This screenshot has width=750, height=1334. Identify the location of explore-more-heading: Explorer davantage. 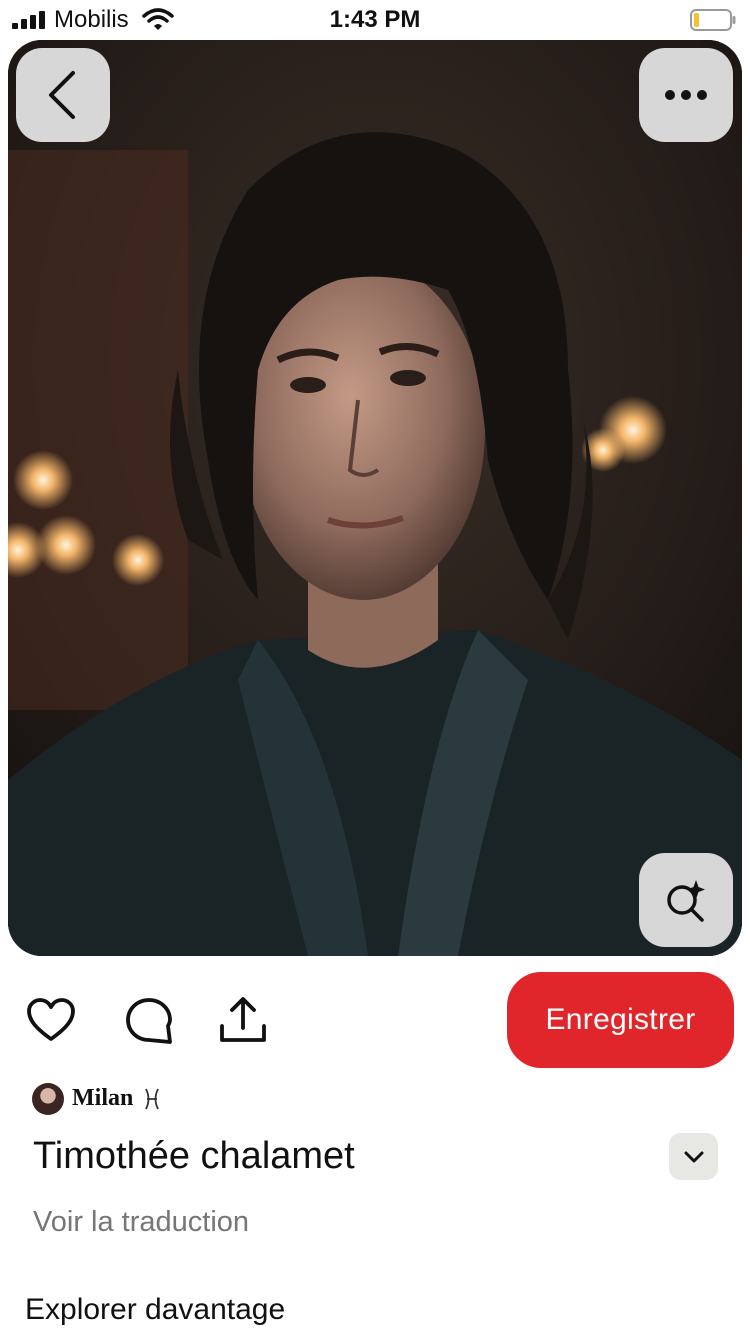
(155, 1309).